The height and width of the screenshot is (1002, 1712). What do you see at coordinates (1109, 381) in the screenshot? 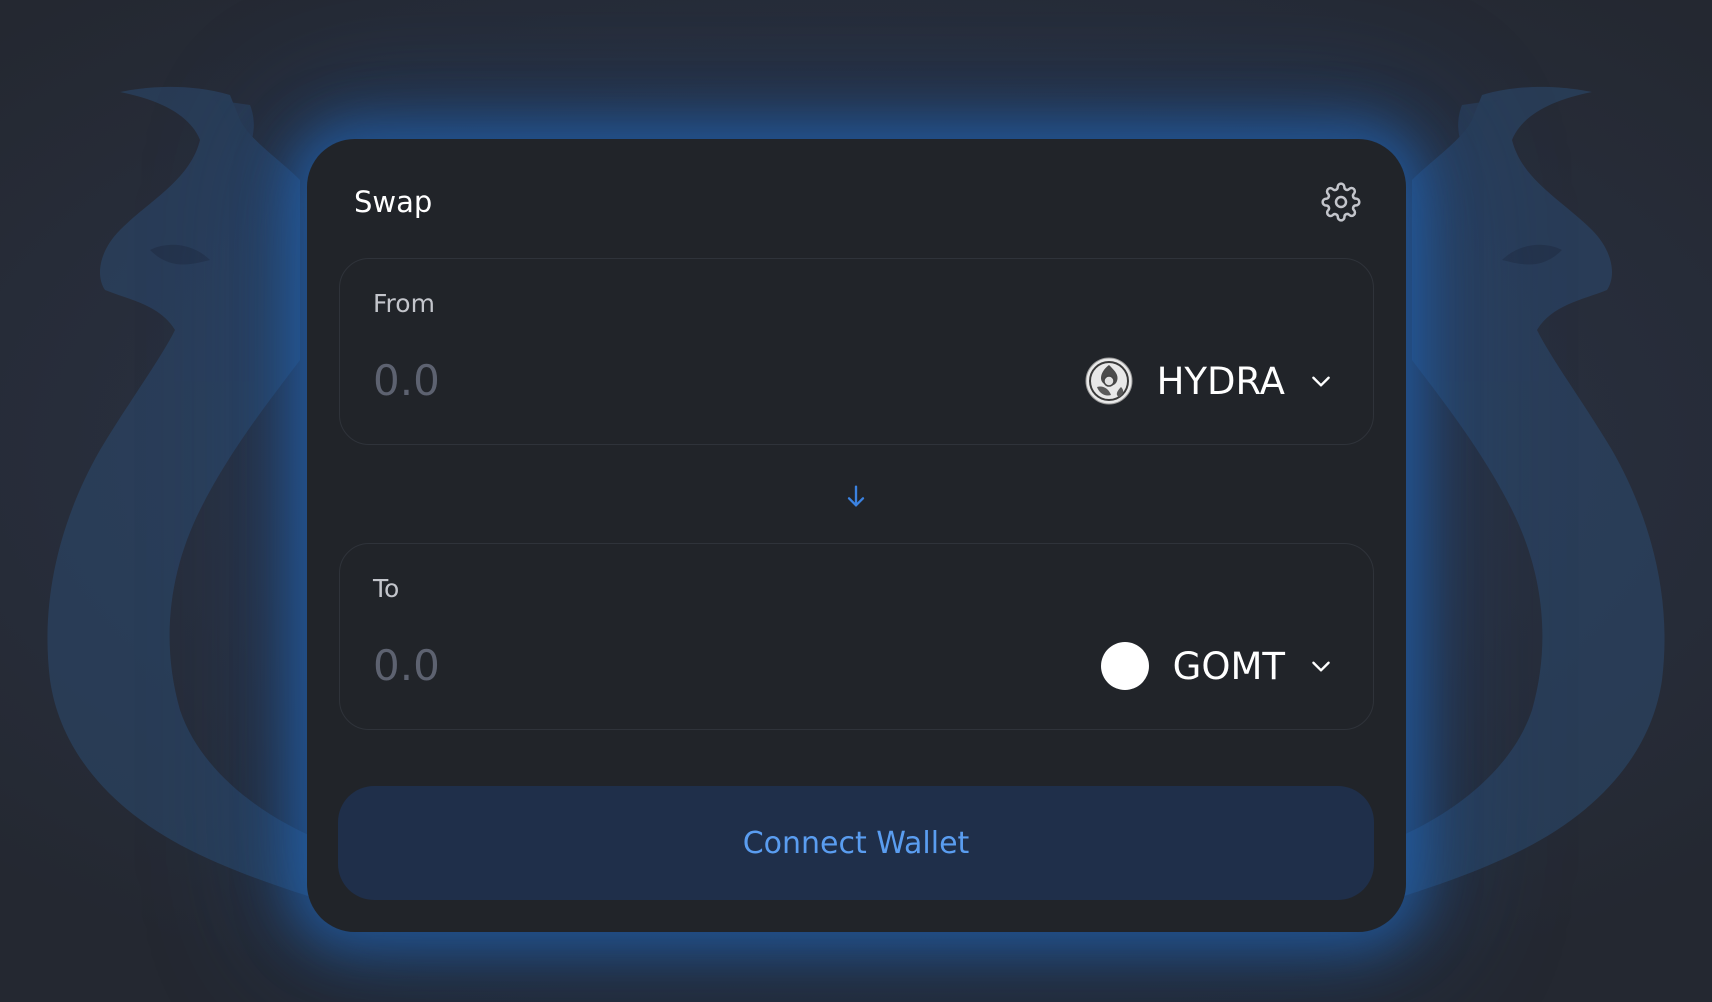
I see `hydra-token-icon` at bounding box center [1109, 381].